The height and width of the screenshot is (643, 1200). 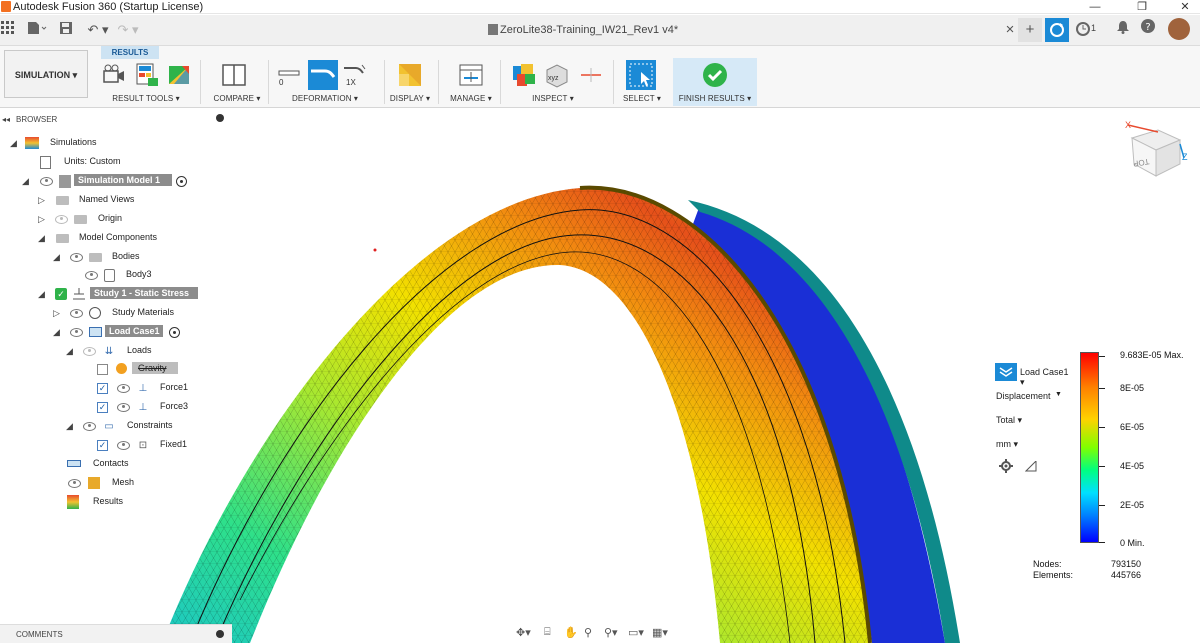 What do you see at coordinates (46, 74) in the screenshot?
I see `workspace-switcher: SIMULATION ▾` at bounding box center [46, 74].